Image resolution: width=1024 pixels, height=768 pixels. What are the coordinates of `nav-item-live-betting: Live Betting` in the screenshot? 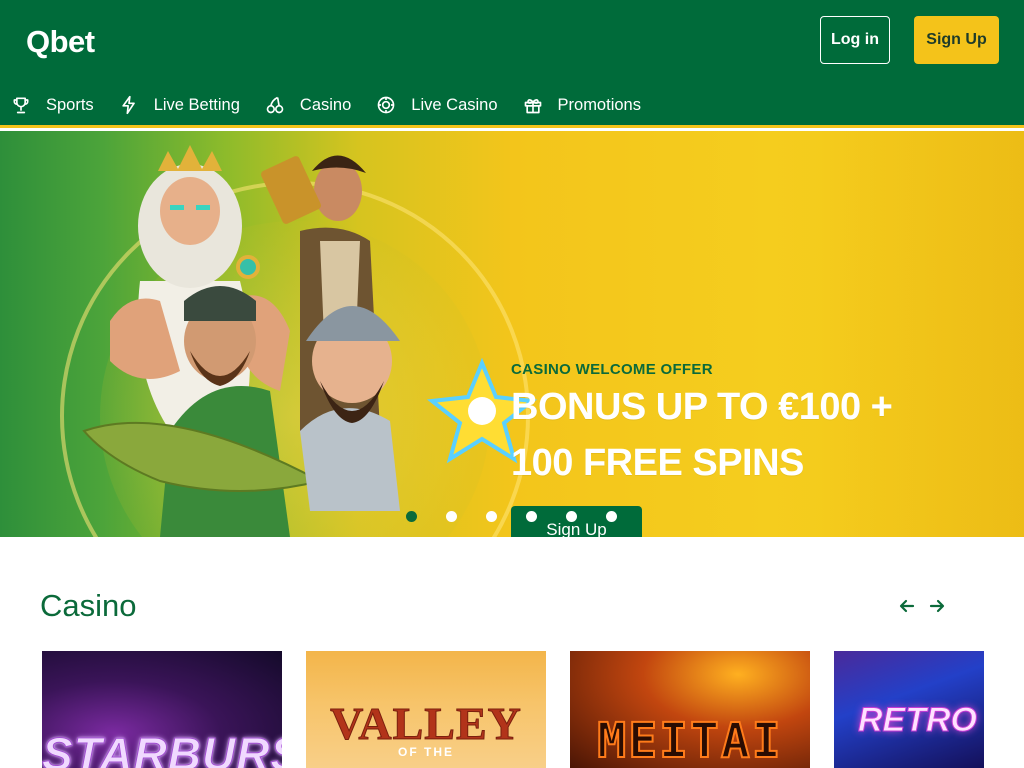 It's located at (179, 105).